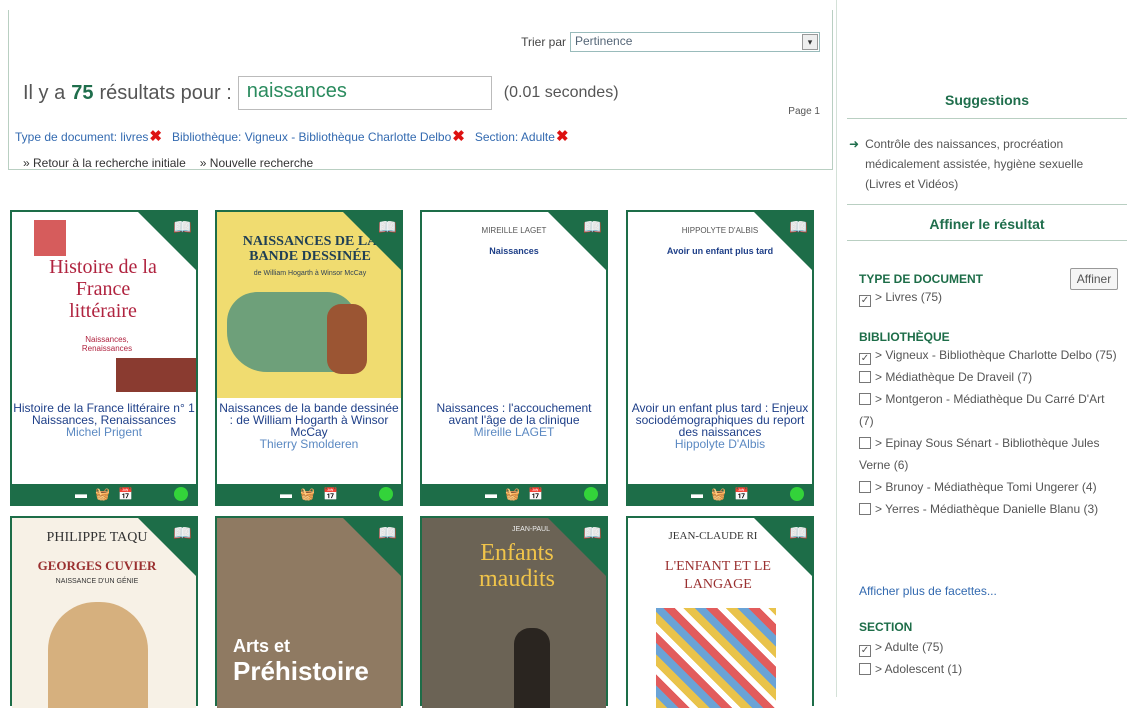 The height and width of the screenshot is (708, 1130). Describe the element at coordinates (854, 144) in the screenshot. I see `arrow-right-icon: ➜` at that location.